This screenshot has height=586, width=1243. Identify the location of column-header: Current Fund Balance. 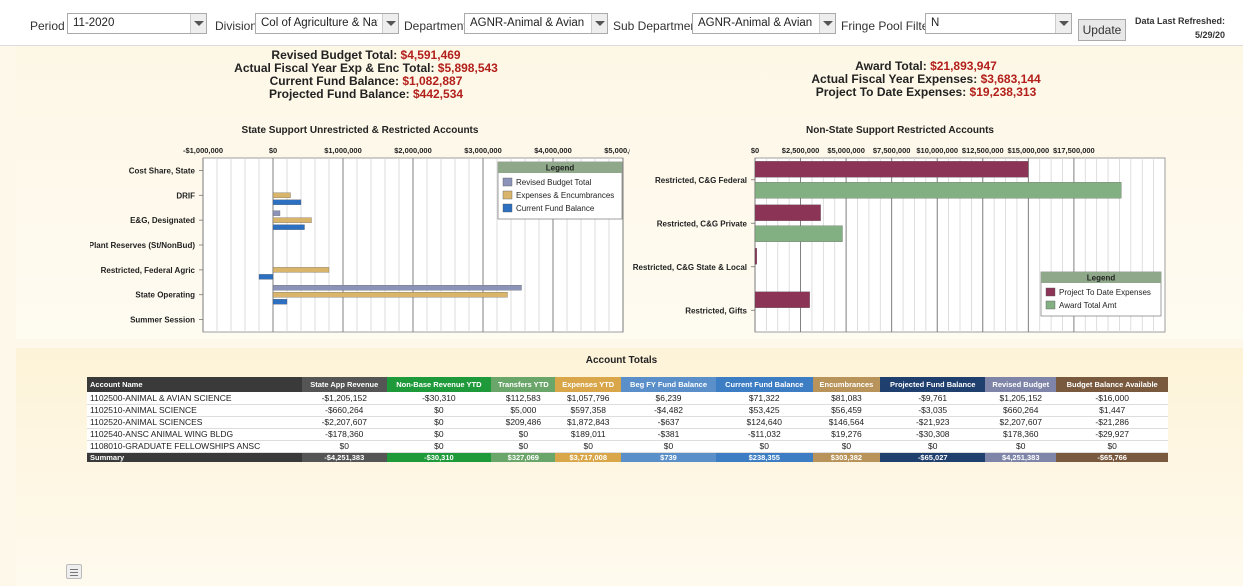
(764, 384).